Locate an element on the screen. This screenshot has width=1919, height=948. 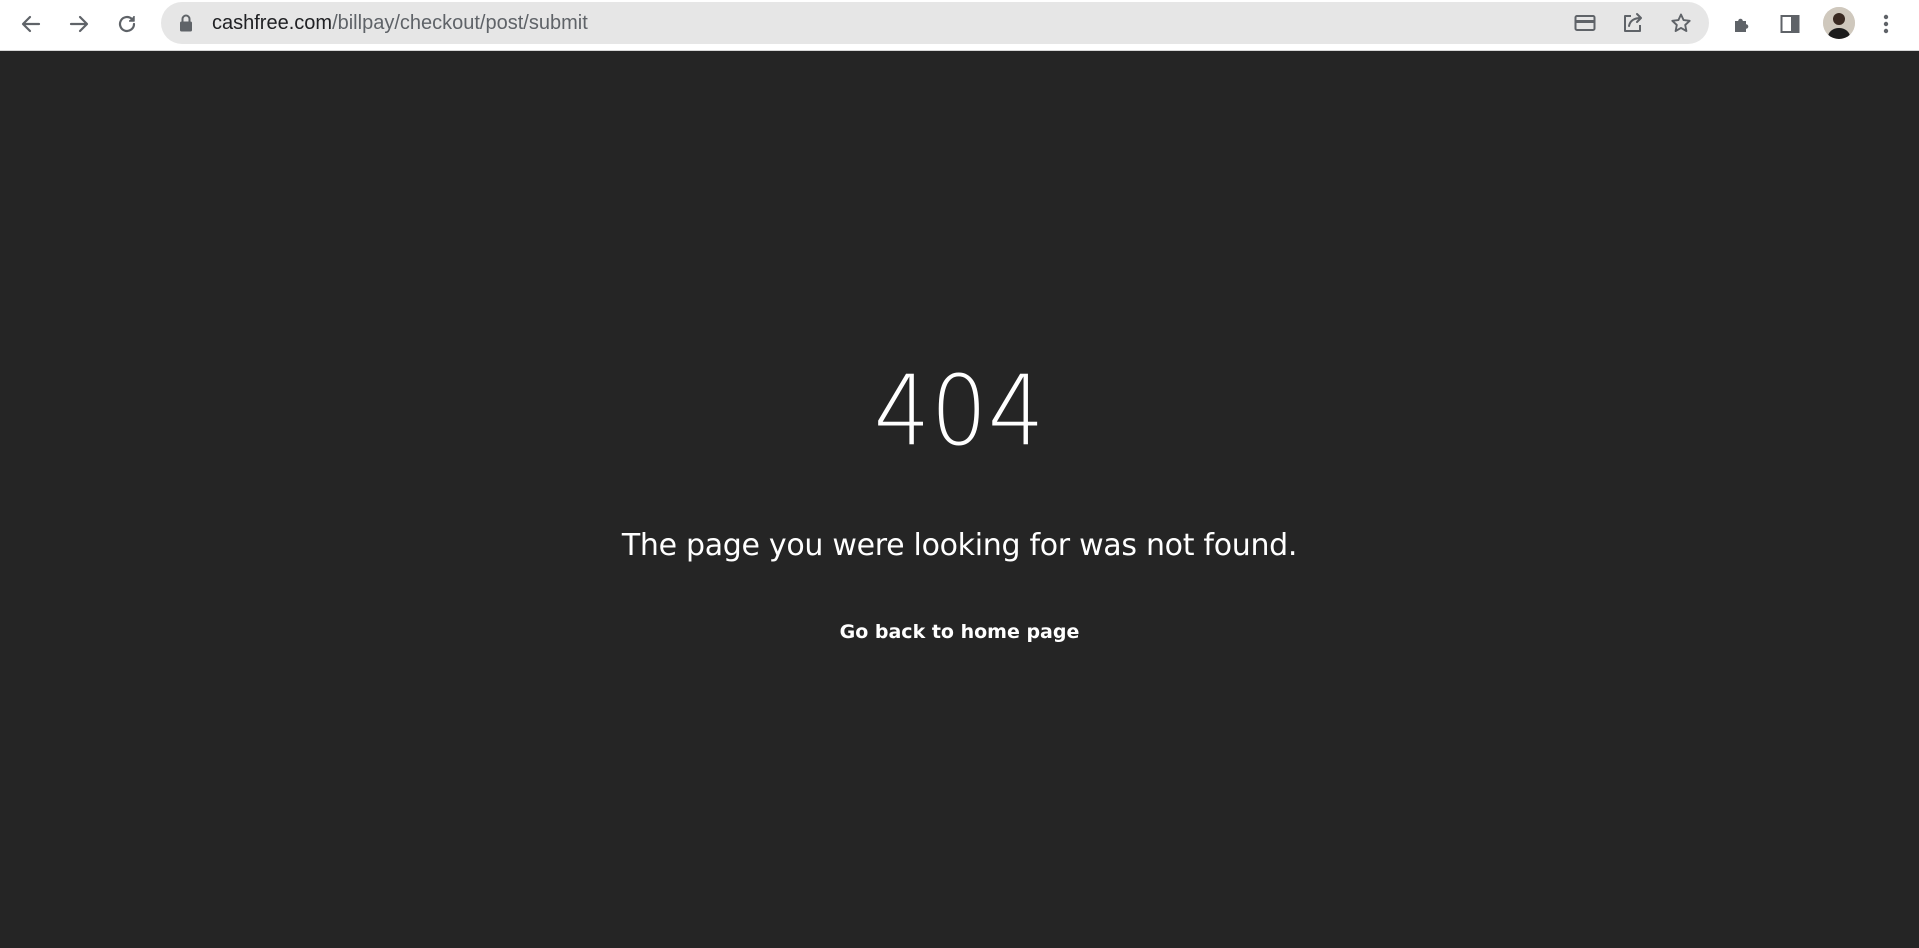
avatar is located at coordinates (1839, 23).